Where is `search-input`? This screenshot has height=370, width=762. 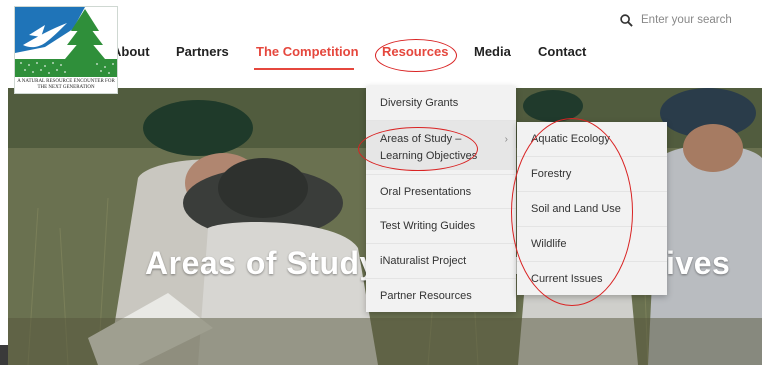 search-input is located at coordinates (700, 20).